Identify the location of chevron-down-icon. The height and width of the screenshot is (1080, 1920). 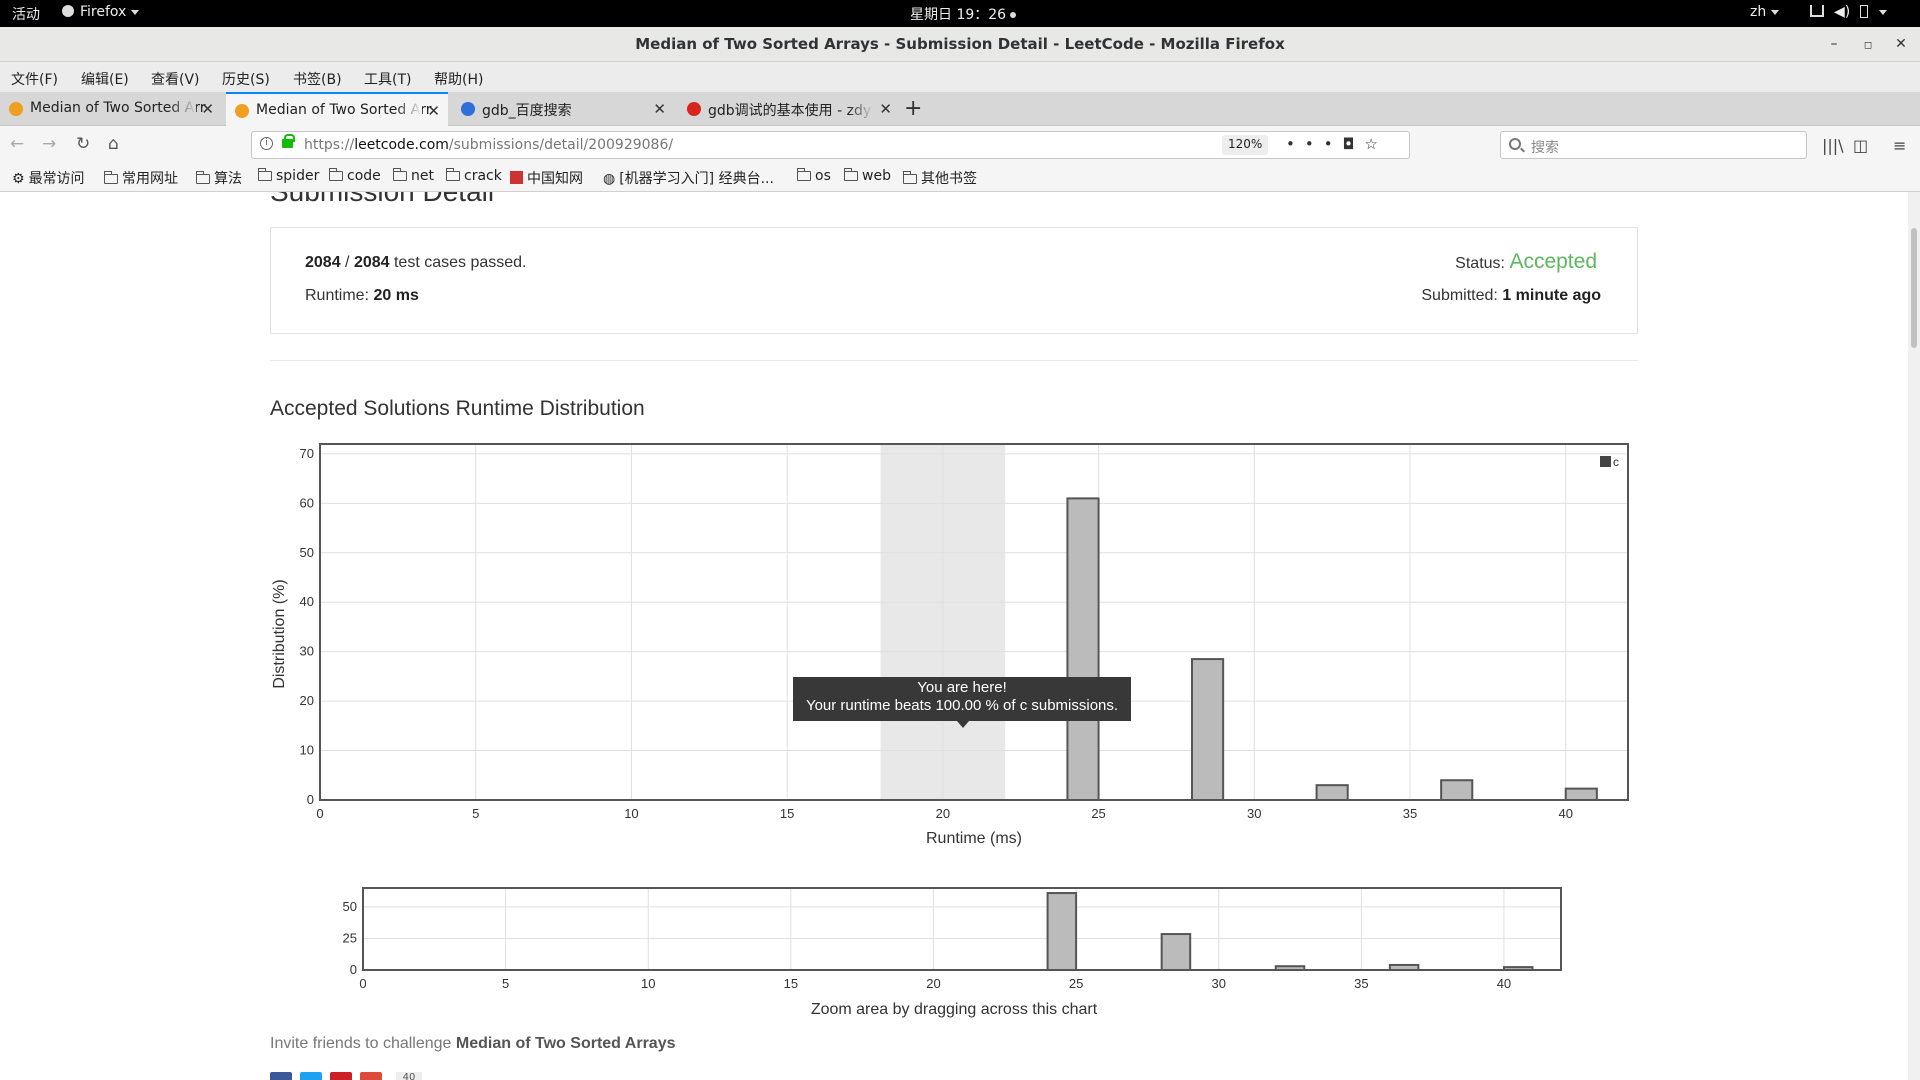
(135, 12).